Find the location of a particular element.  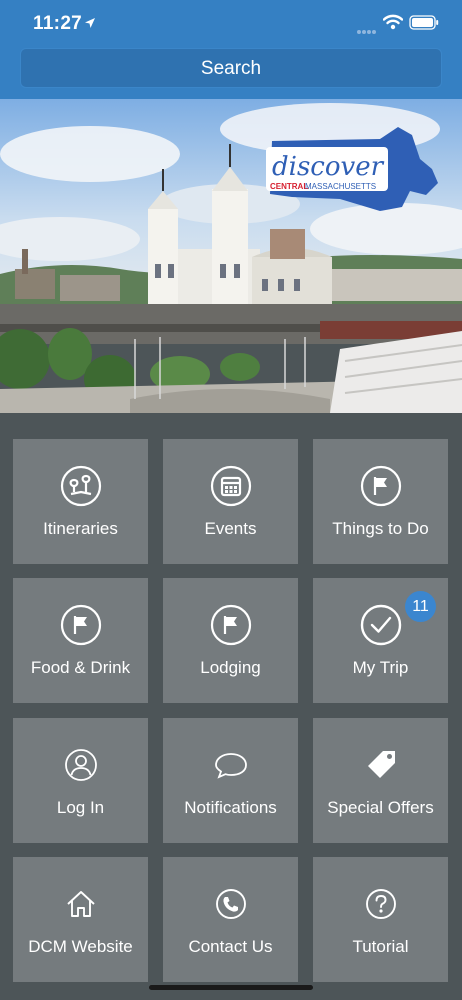

tile-itineraries: Itineraries is located at coordinates (80, 501).